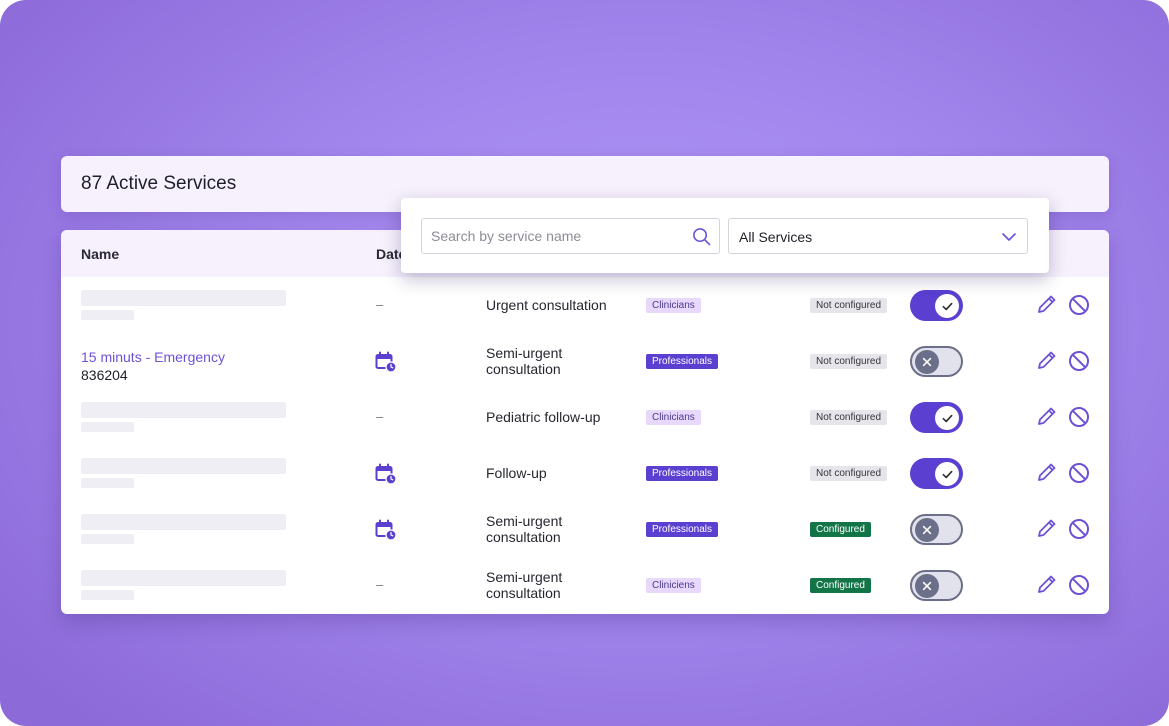  Describe the element at coordinates (516, 473) in the screenshot. I see `service-type: Follow-up` at that location.